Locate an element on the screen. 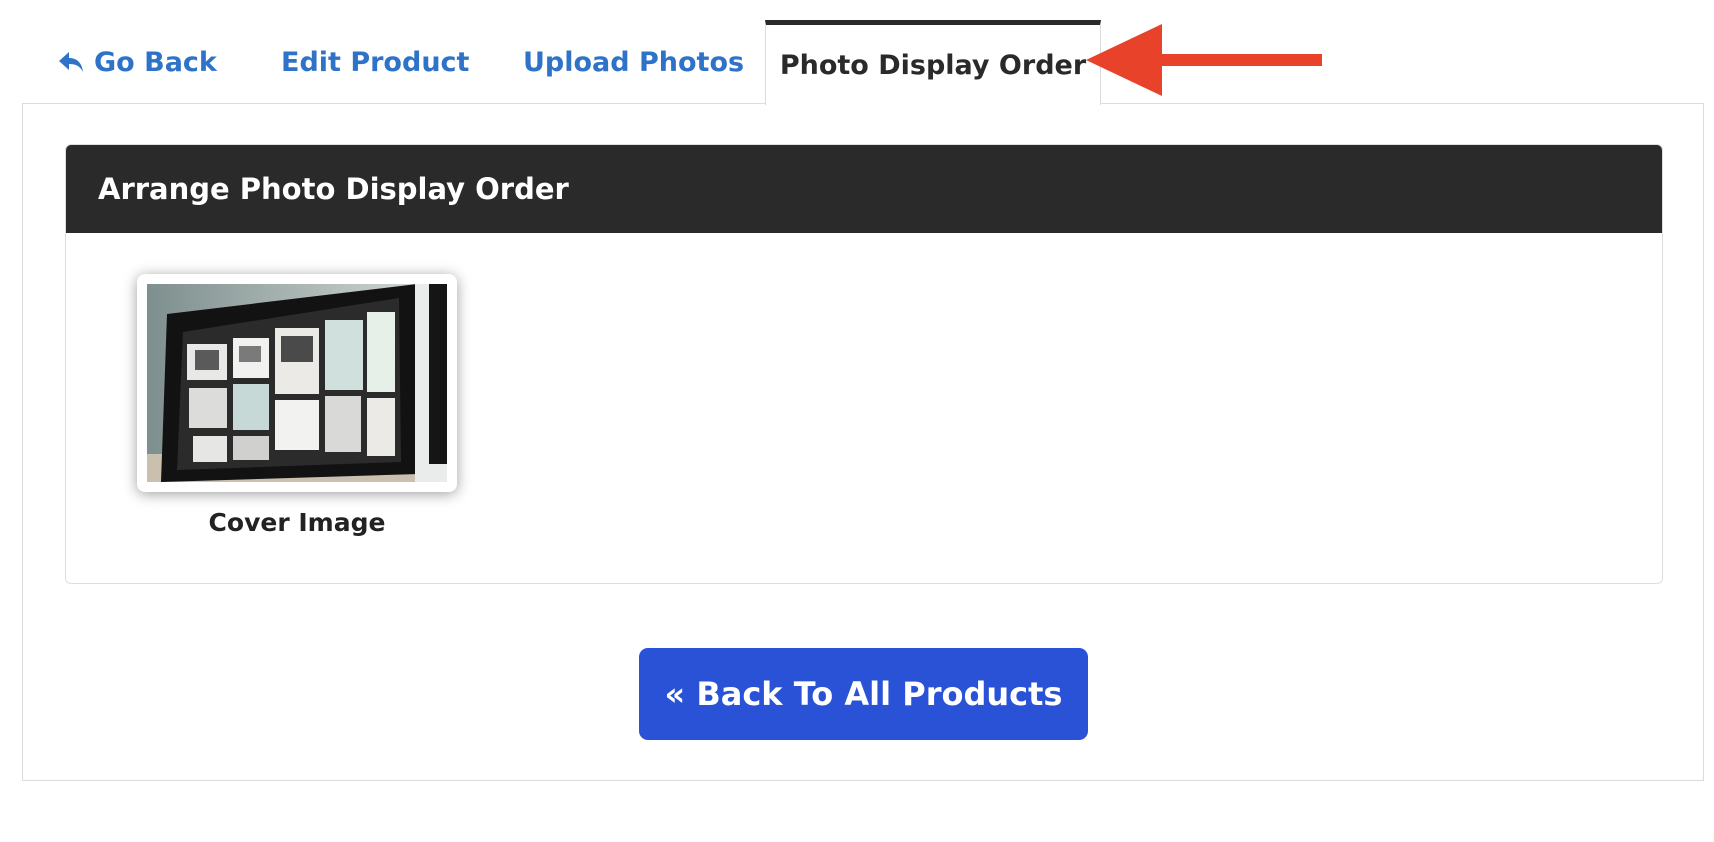 Image resolution: width=1714 pixels, height=842 pixels. tab-photo-display-order: Photo Display Order is located at coordinates (933, 62).